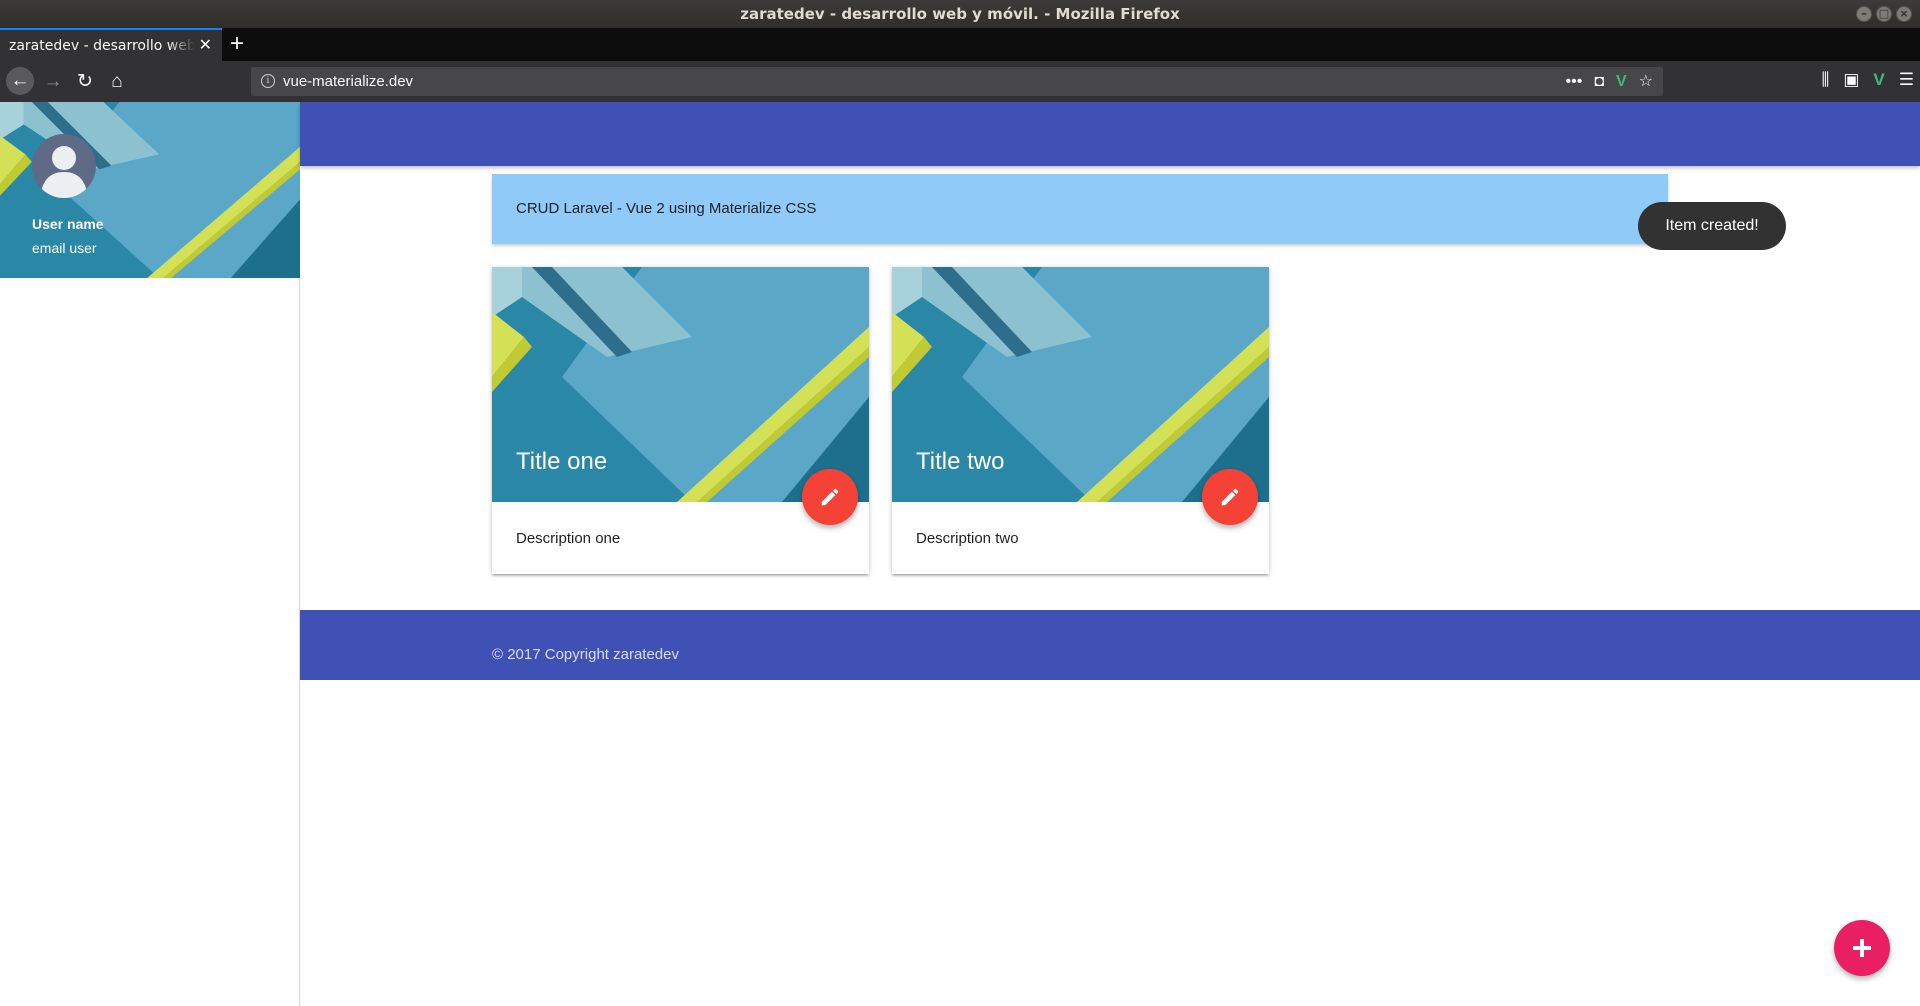 The height and width of the screenshot is (1006, 1920). What do you see at coordinates (1826, 80) in the screenshot?
I see `library-icon: ⫼` at bounding box center [1826, 80].